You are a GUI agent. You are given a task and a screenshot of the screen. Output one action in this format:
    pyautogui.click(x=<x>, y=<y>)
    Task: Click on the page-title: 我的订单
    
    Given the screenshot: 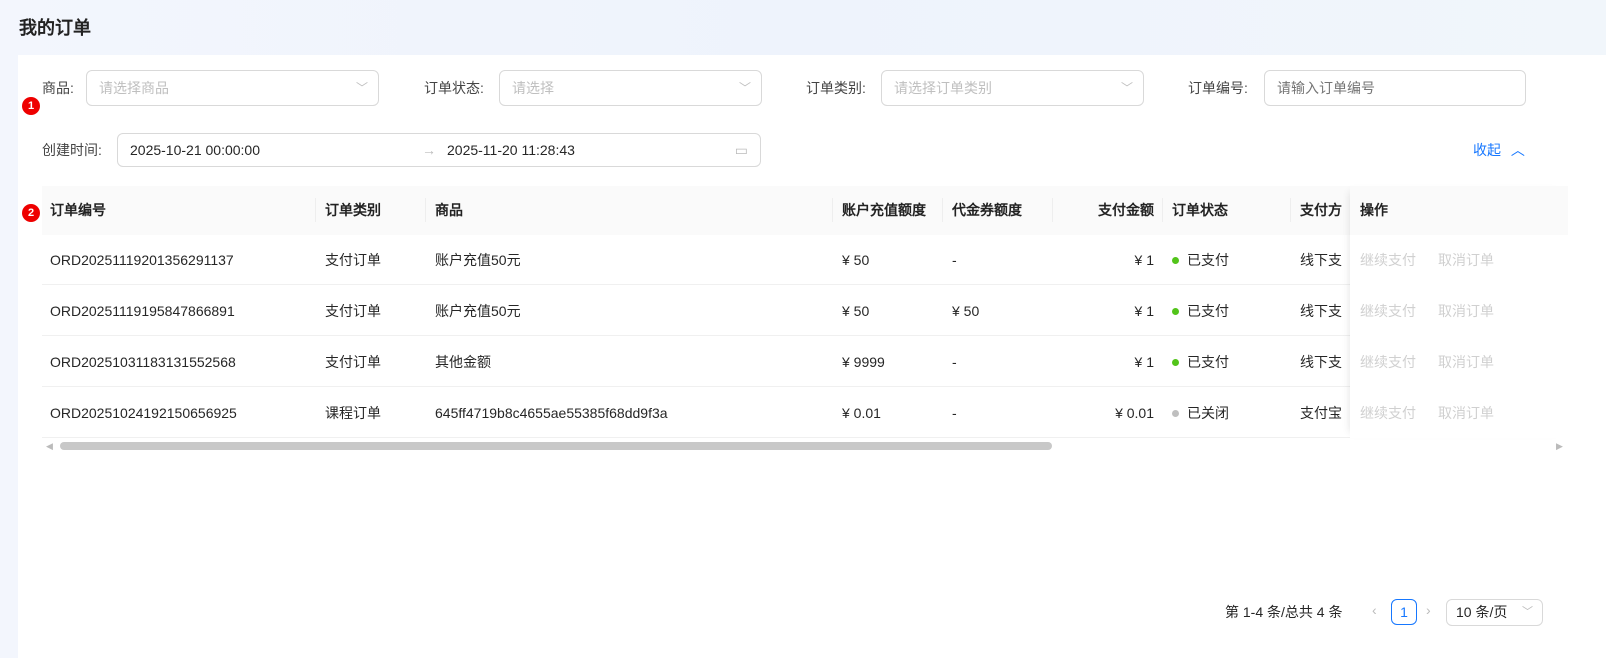 What is the action you would take?
    pyautogui.click(x=55, y=28)
    